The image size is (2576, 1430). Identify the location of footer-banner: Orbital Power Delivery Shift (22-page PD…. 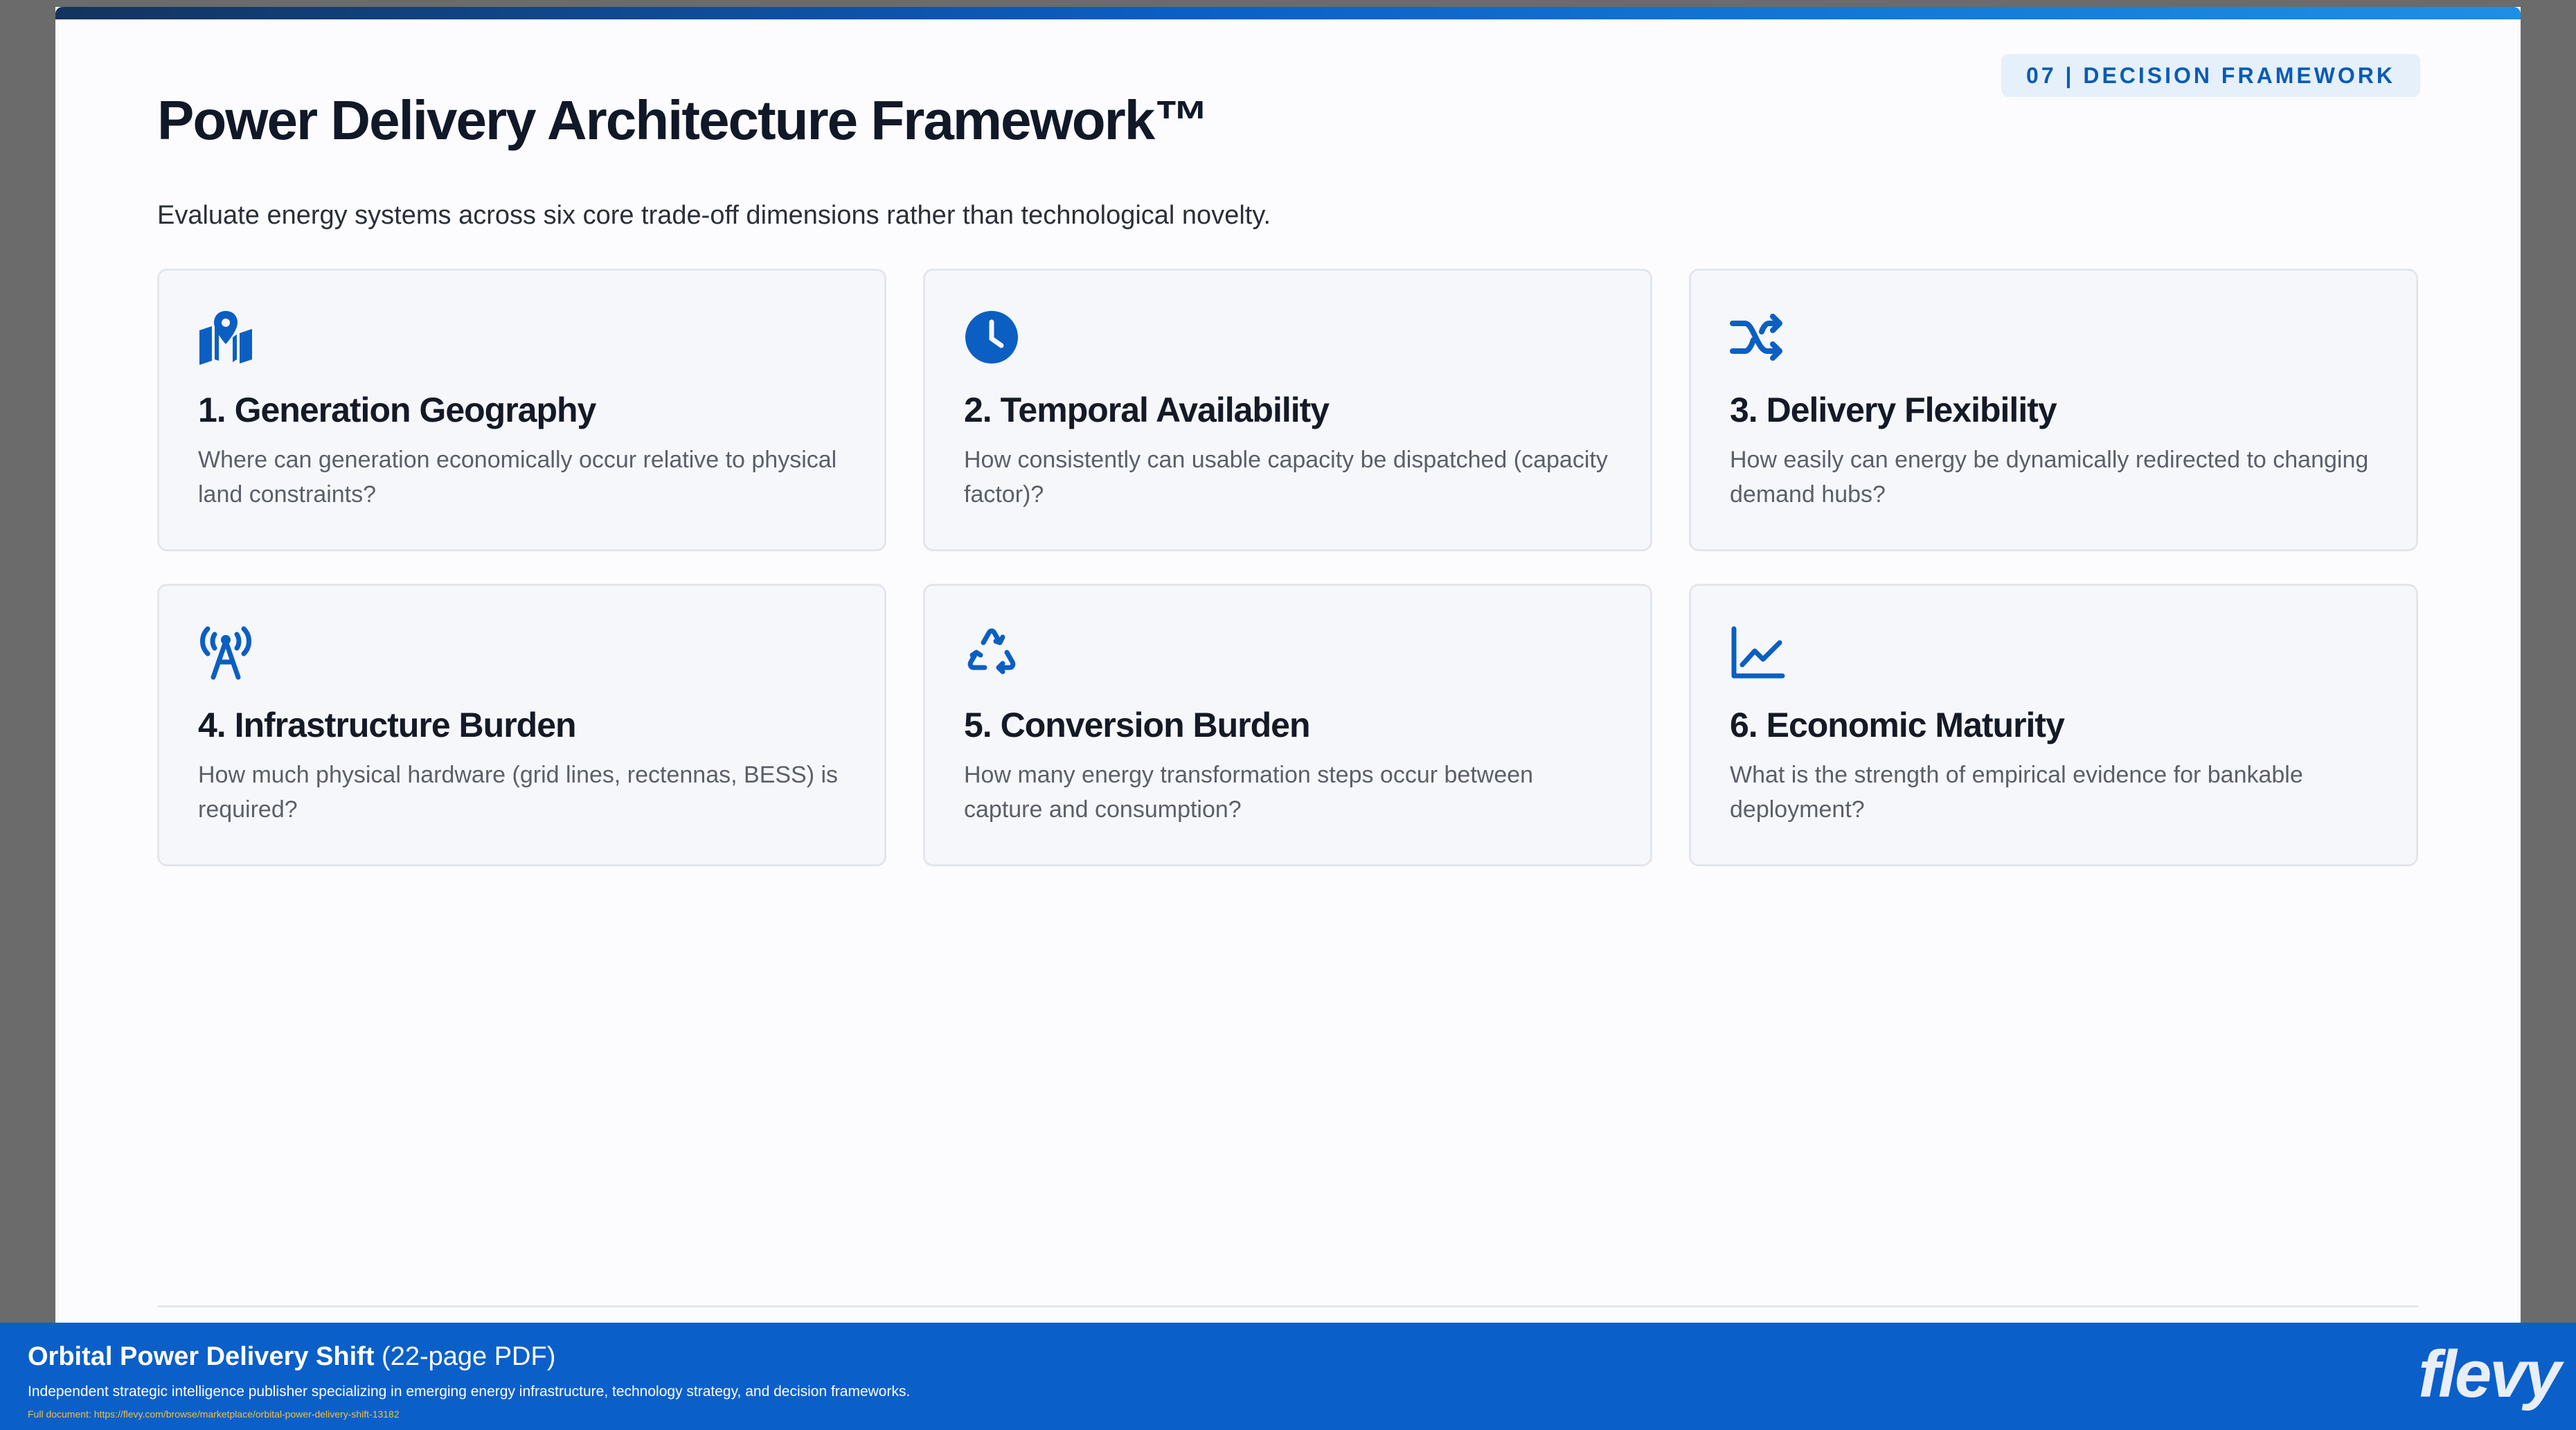
(1288, 1376).